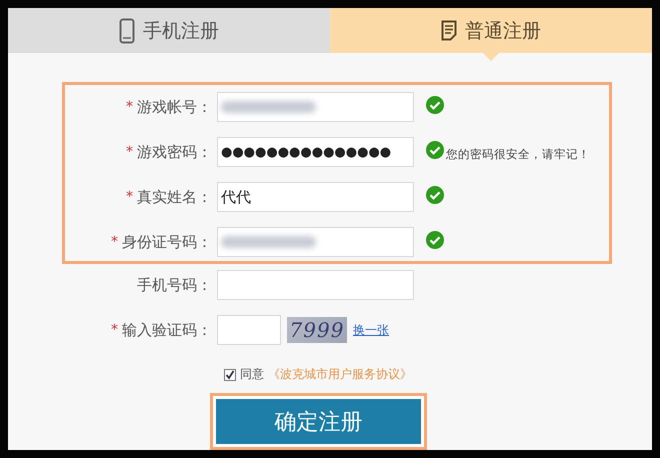 This screenshot has height=458, width=660. Describe the element at coordinates (169, 30) in the screenshot. I see `tab: 手机注册` at that location.